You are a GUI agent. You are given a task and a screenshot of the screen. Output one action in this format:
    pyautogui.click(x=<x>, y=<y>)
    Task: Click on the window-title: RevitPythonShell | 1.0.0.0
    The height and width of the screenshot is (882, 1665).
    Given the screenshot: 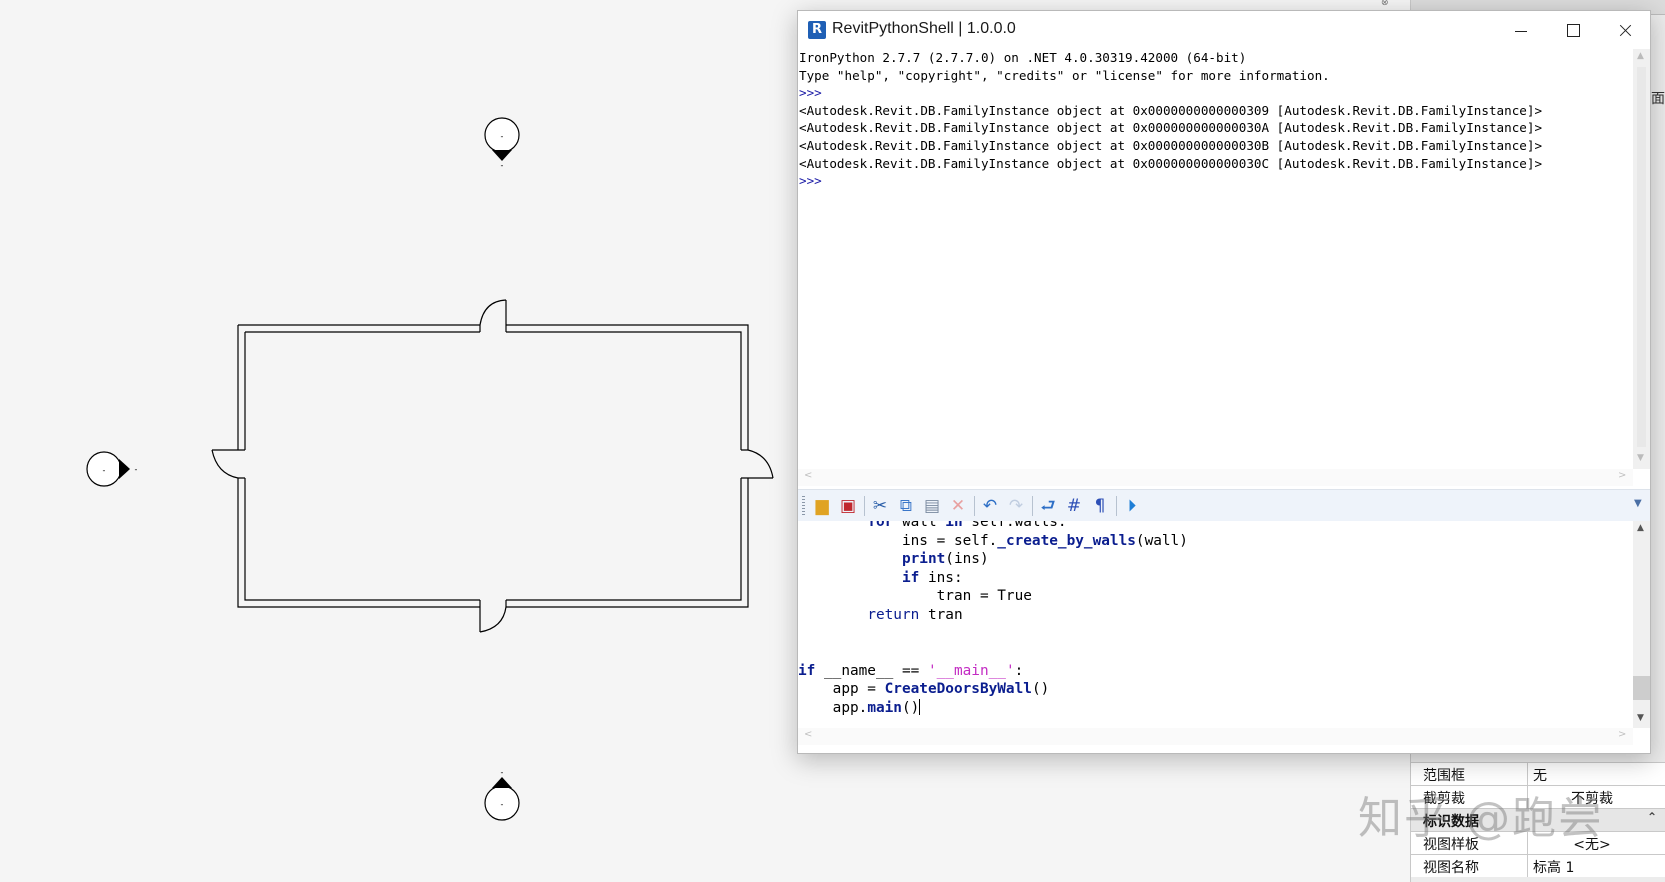 What is the action you would take?
    pyautogui.click(x=924, y=28)
    